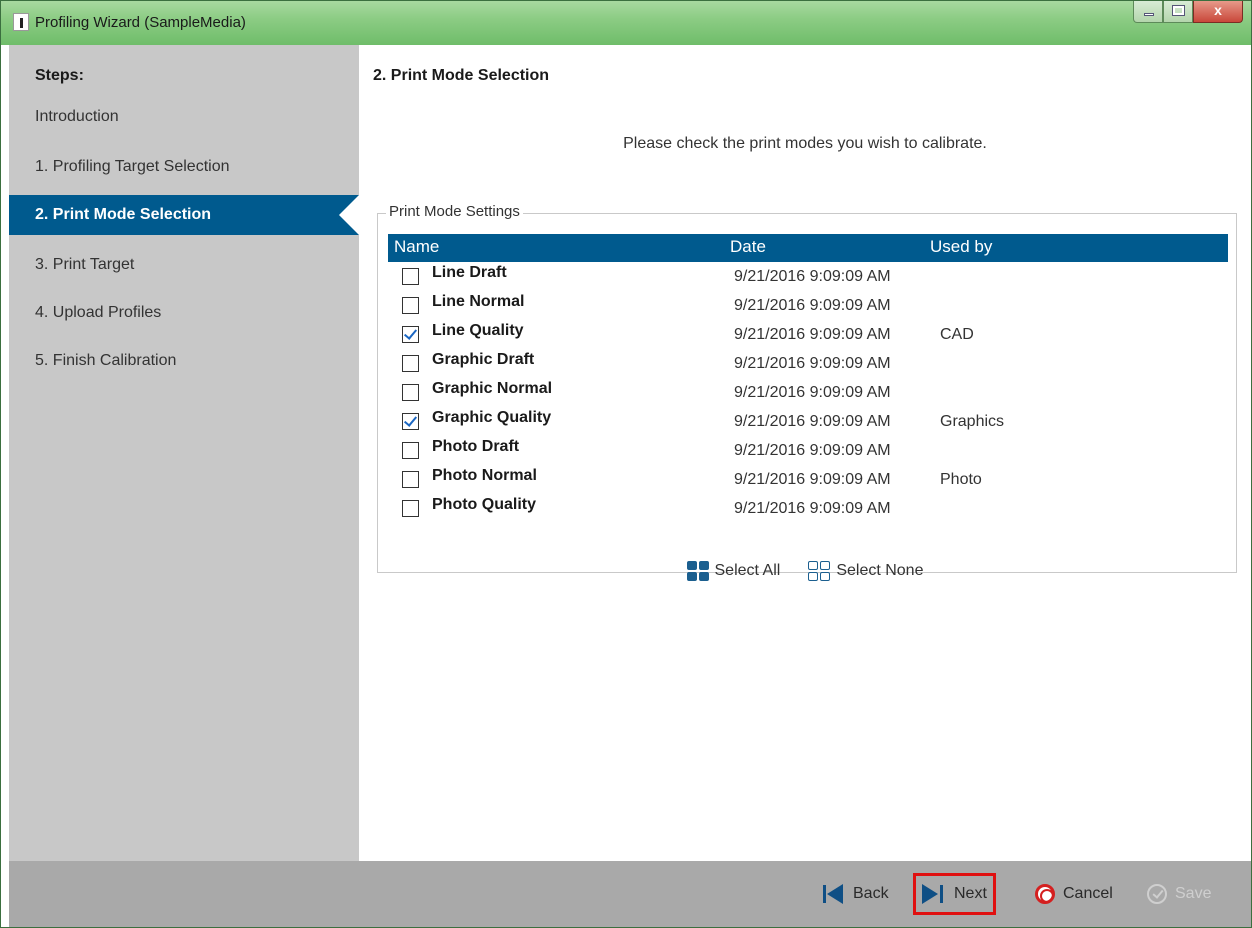 Image resolution: width=1252 pixels, height=928 pixels. What do you see at coordinates (1045, 894) in the screenshot?
I see `cancel-icon` at bounding box center [1045, 894].